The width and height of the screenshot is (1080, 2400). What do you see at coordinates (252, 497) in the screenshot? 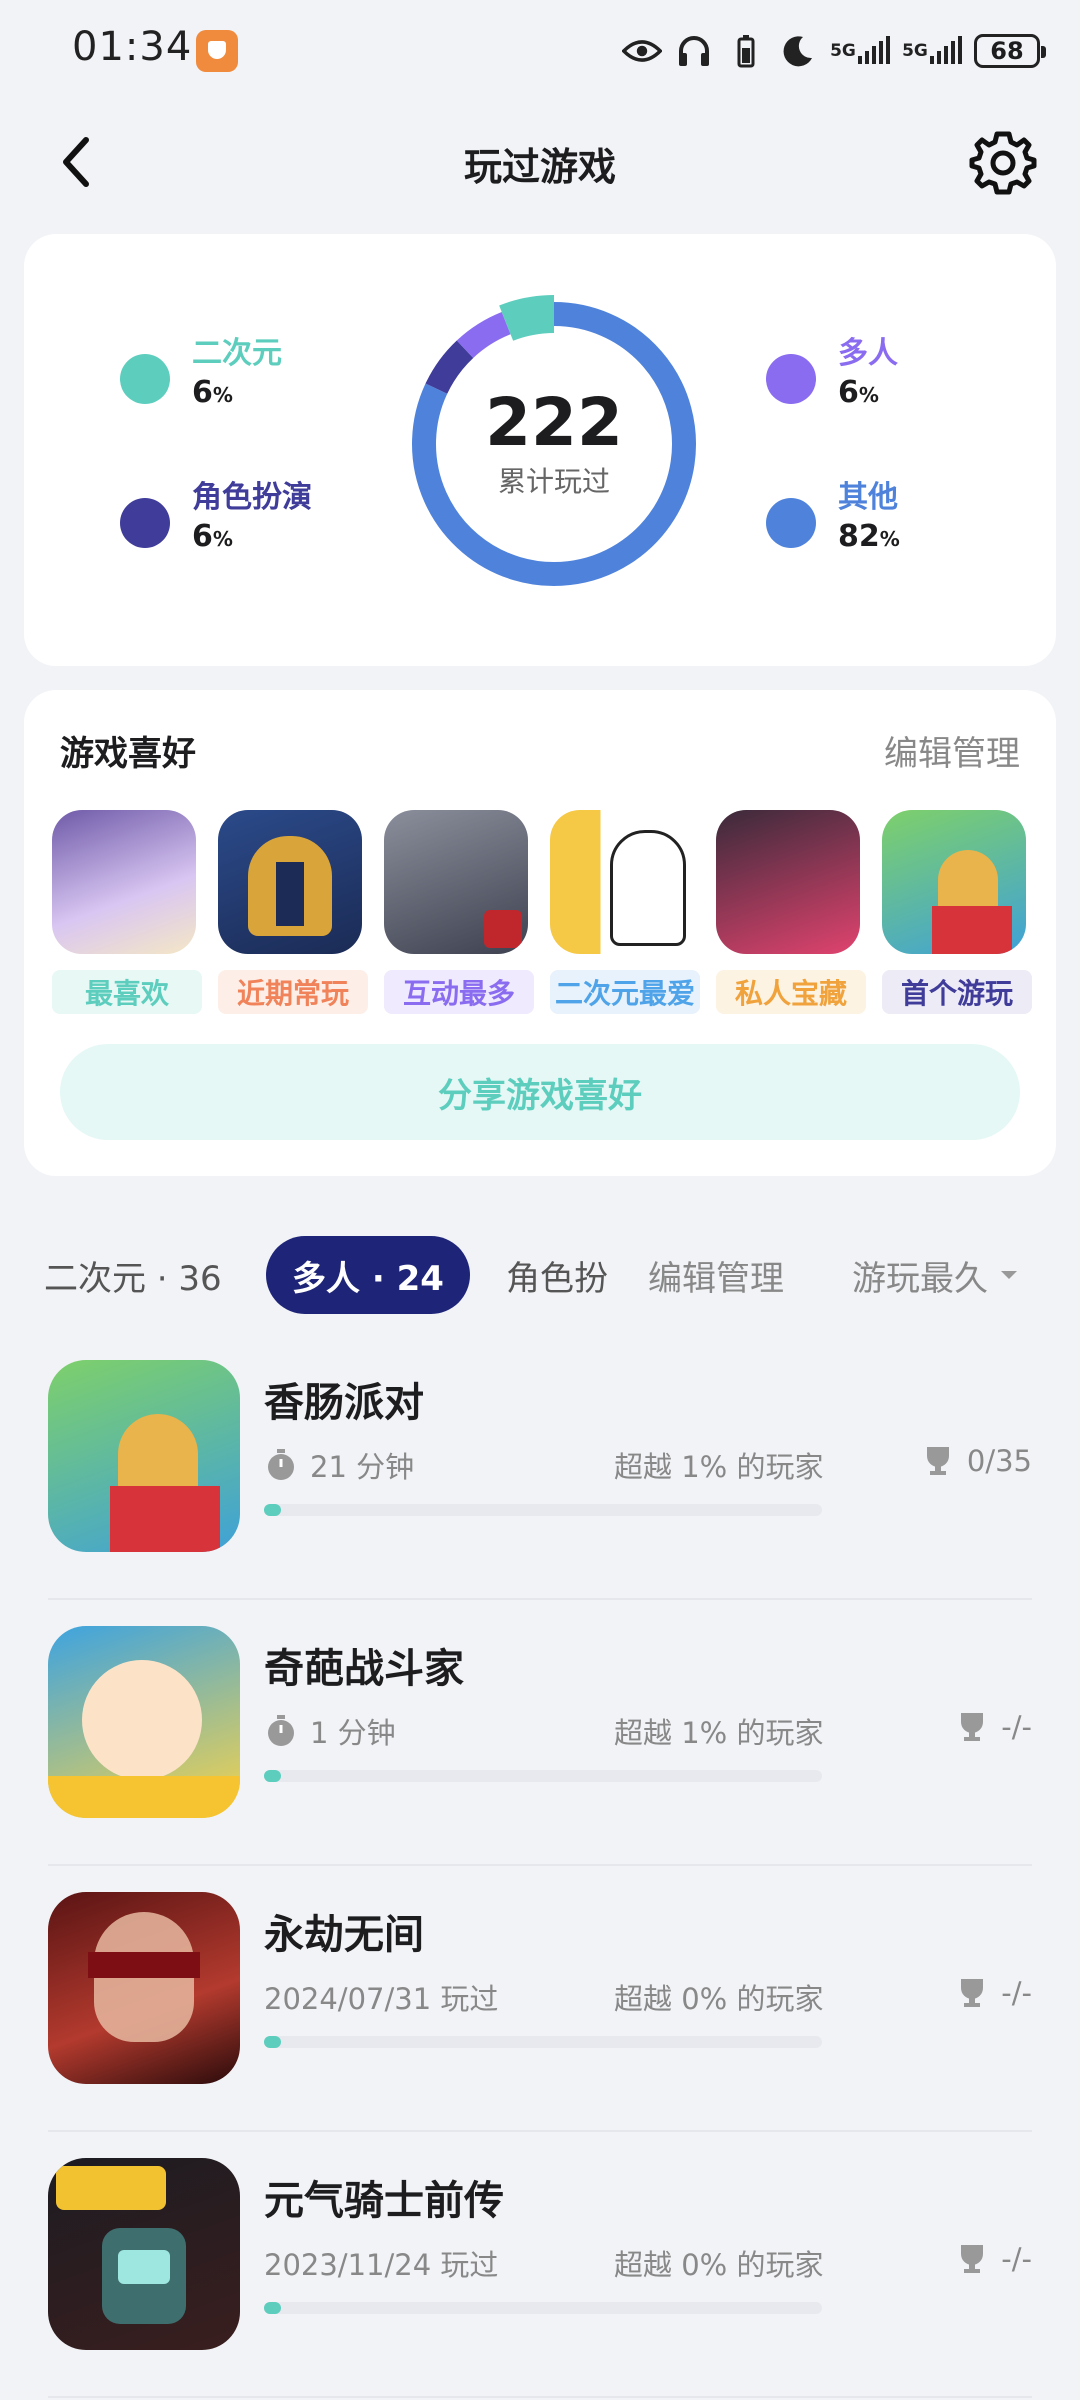
I see `stat-label: 角色扮演` at bounding box center [252, 497].